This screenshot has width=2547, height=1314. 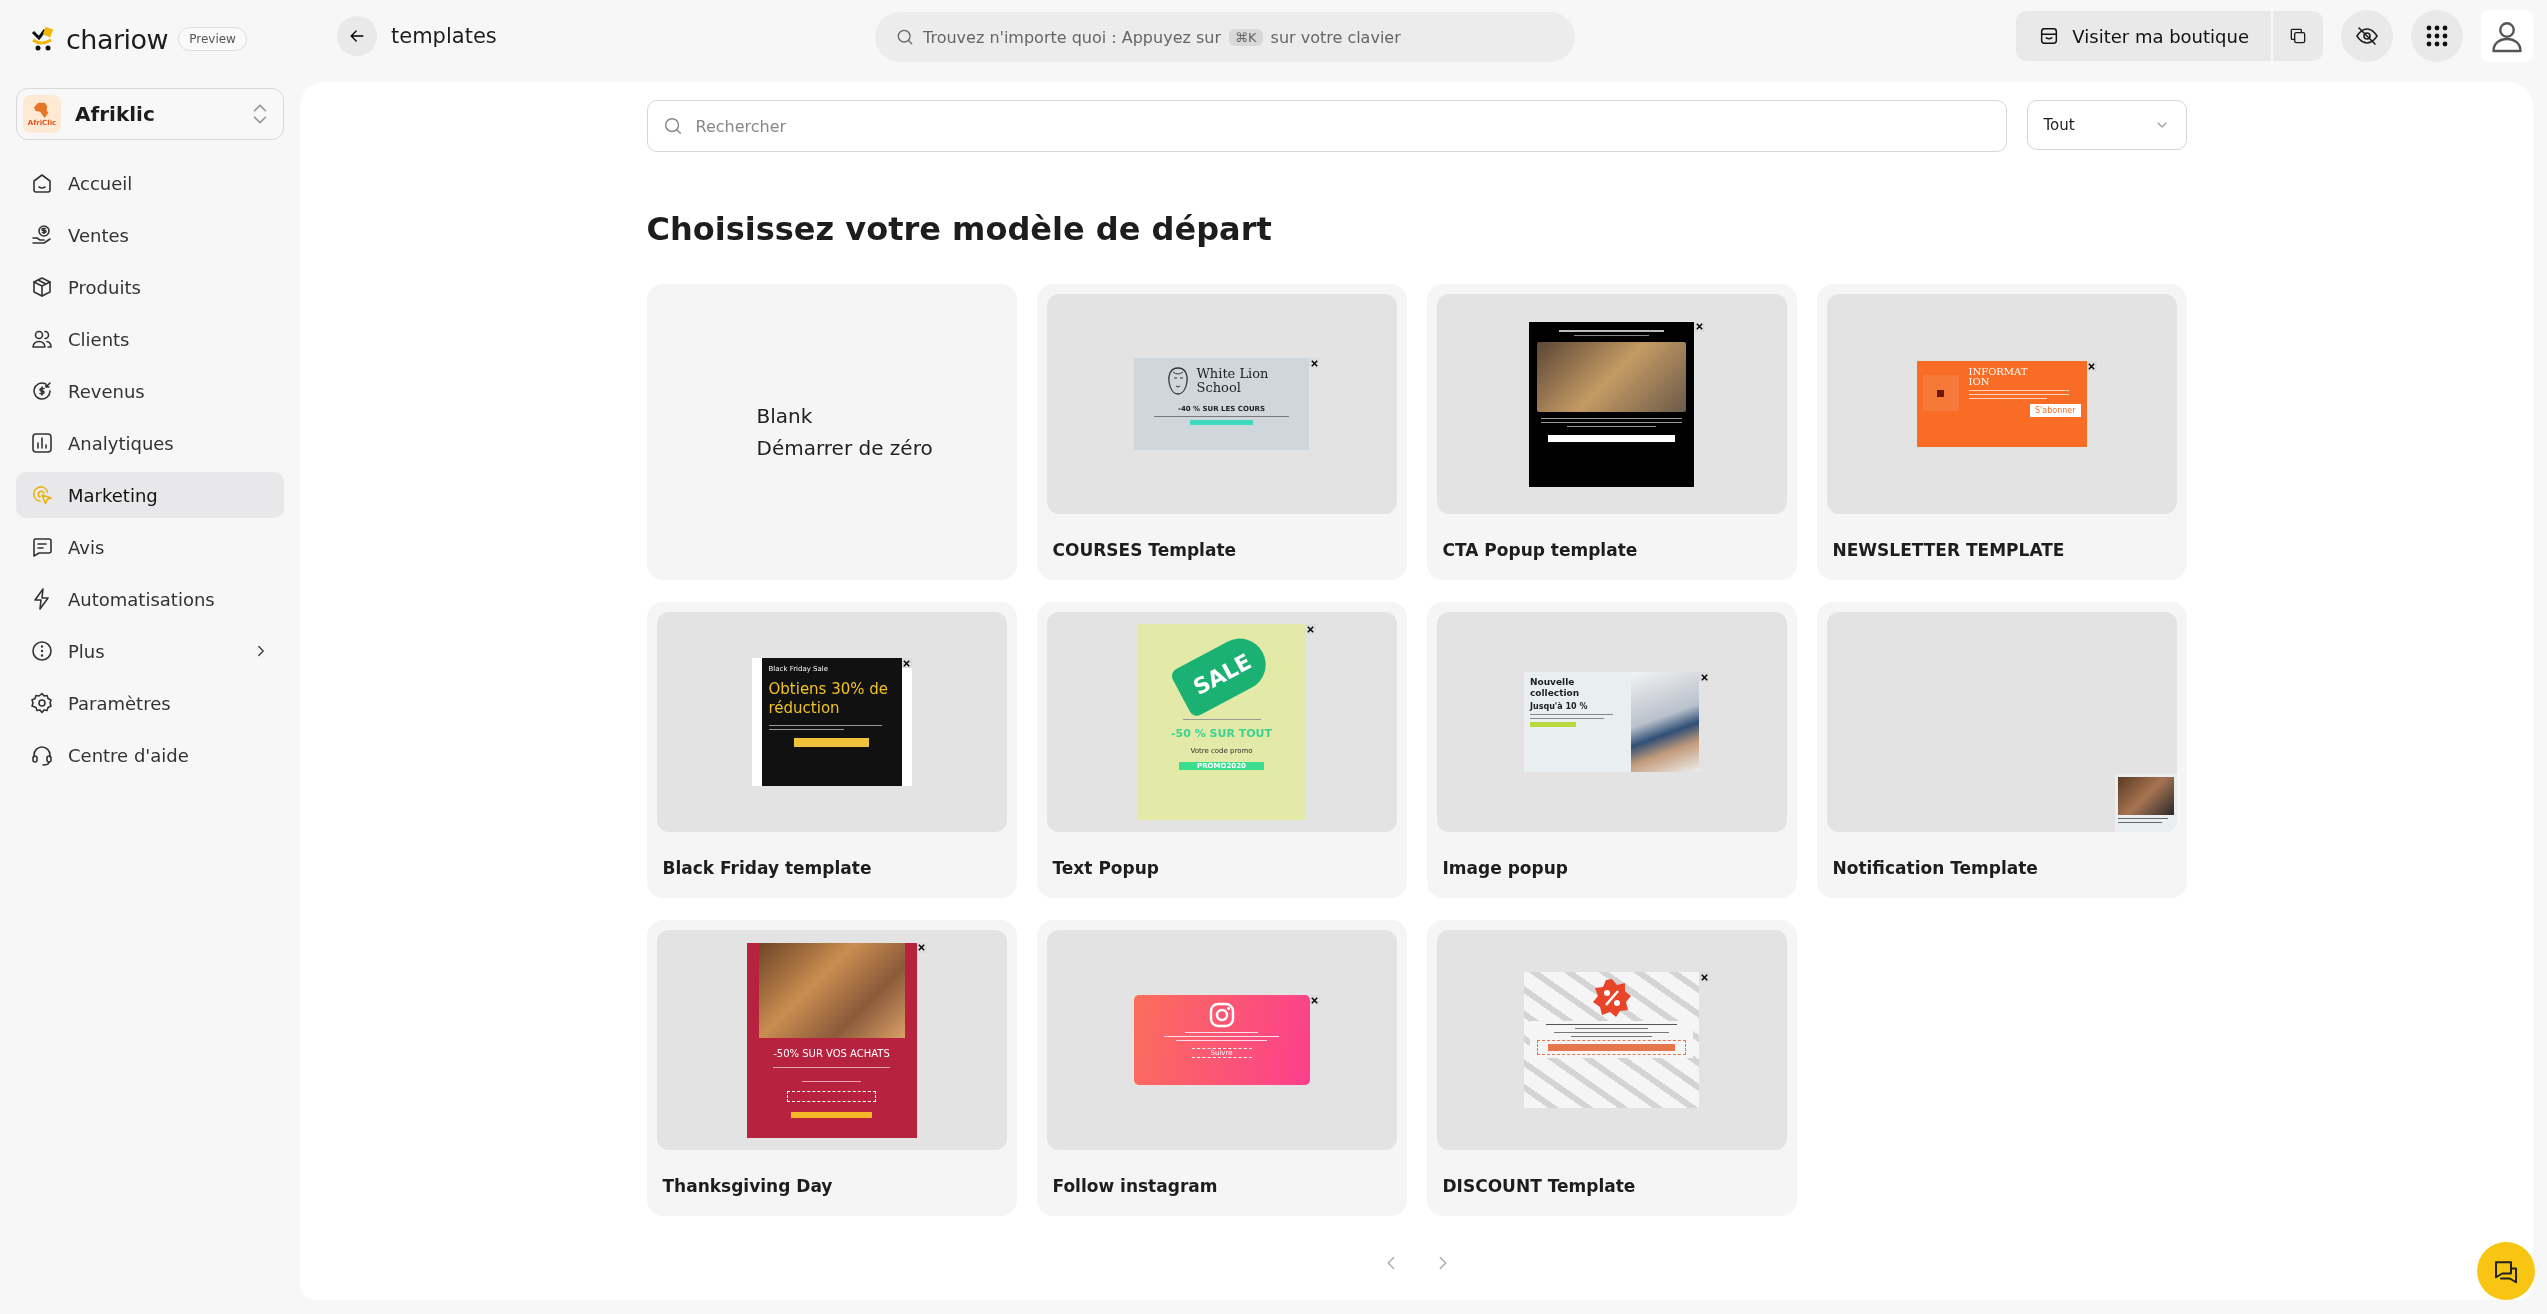 I want to click on template-card: -50% SUR VOS ACHATS Thanksgiving Day, so click(x=831, y=1068).